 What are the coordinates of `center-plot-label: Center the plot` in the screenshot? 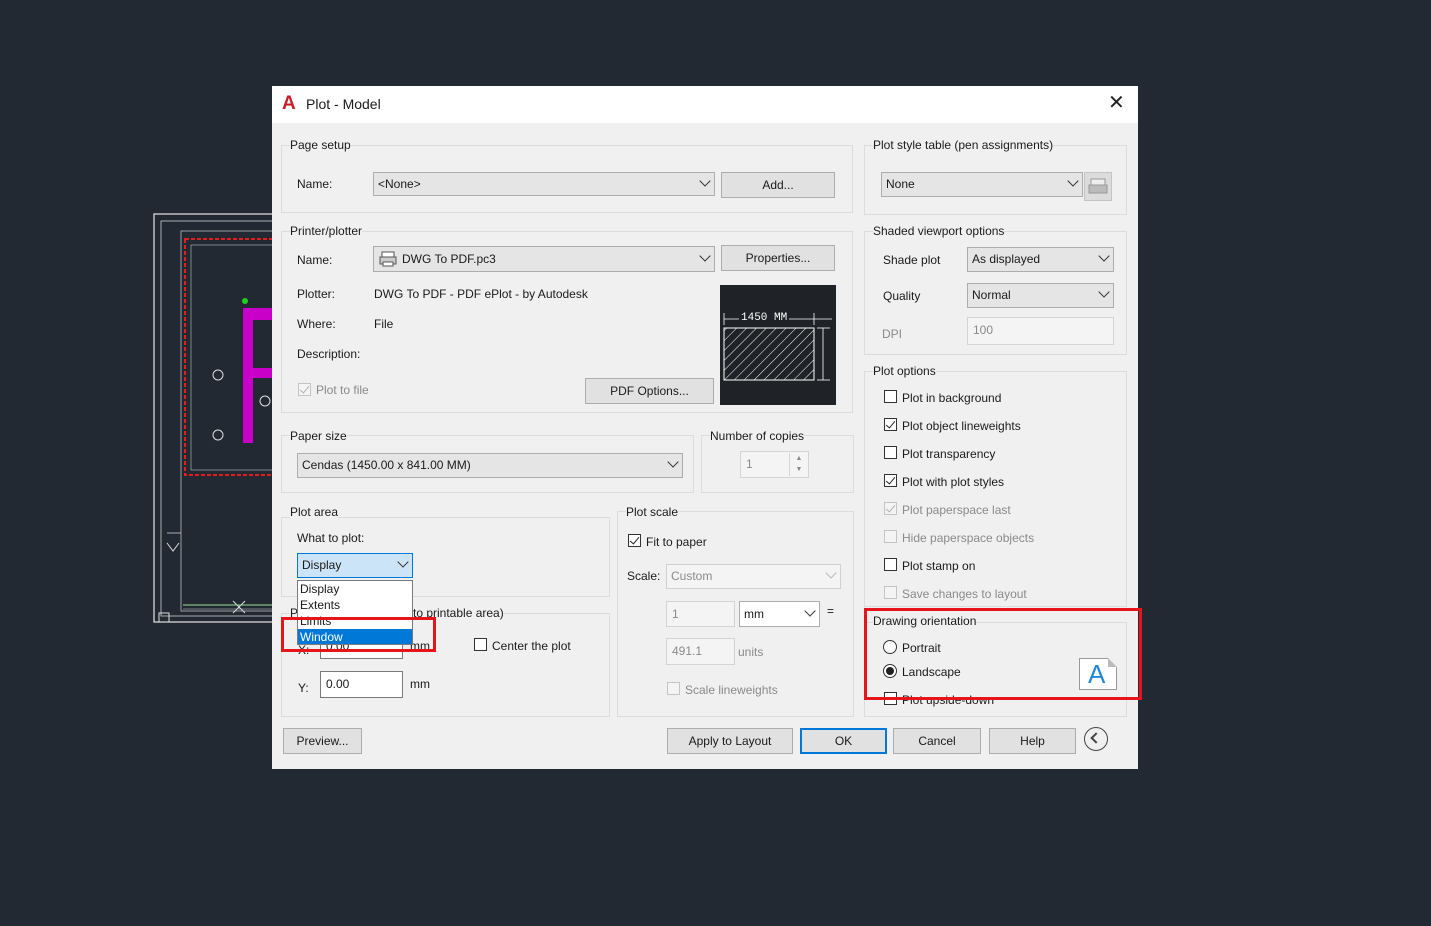 It's located at (531, 646).